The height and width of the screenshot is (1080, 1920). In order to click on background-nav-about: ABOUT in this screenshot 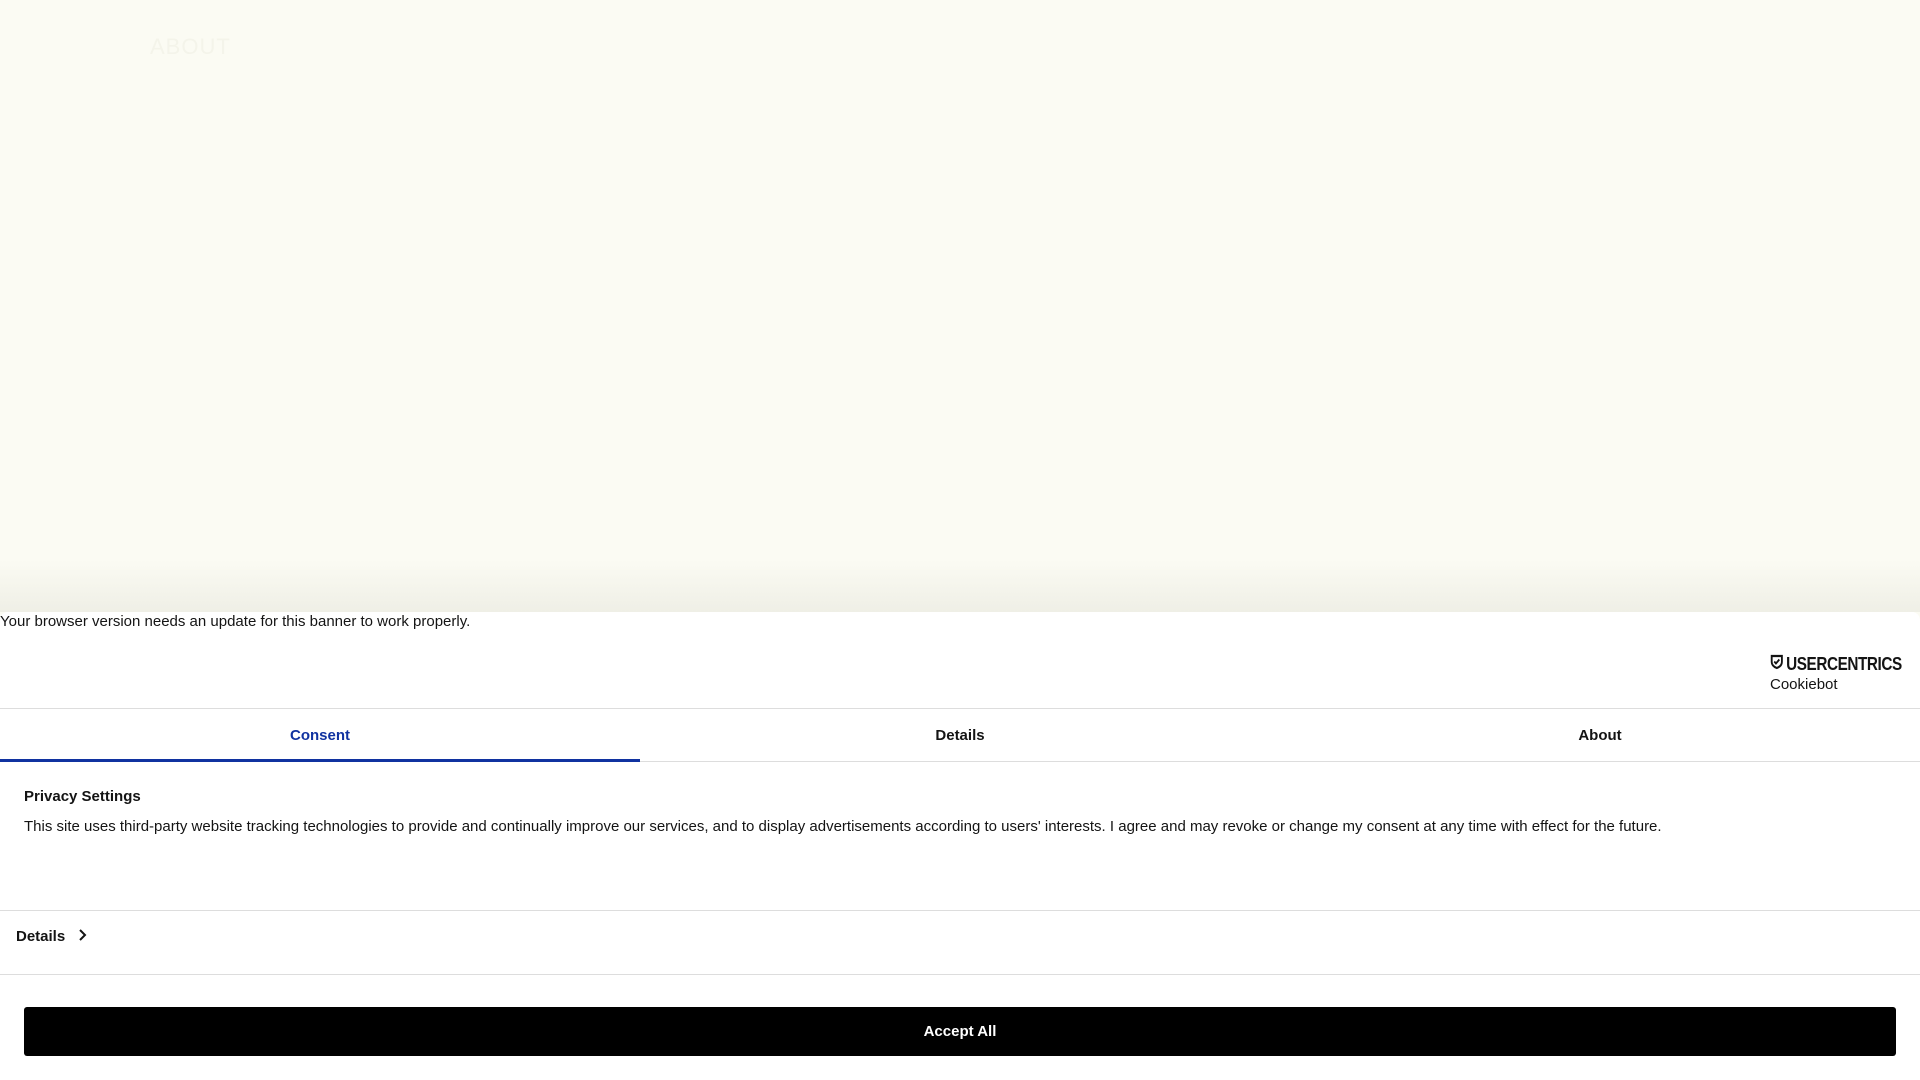, I will do `click(190, 46)`.